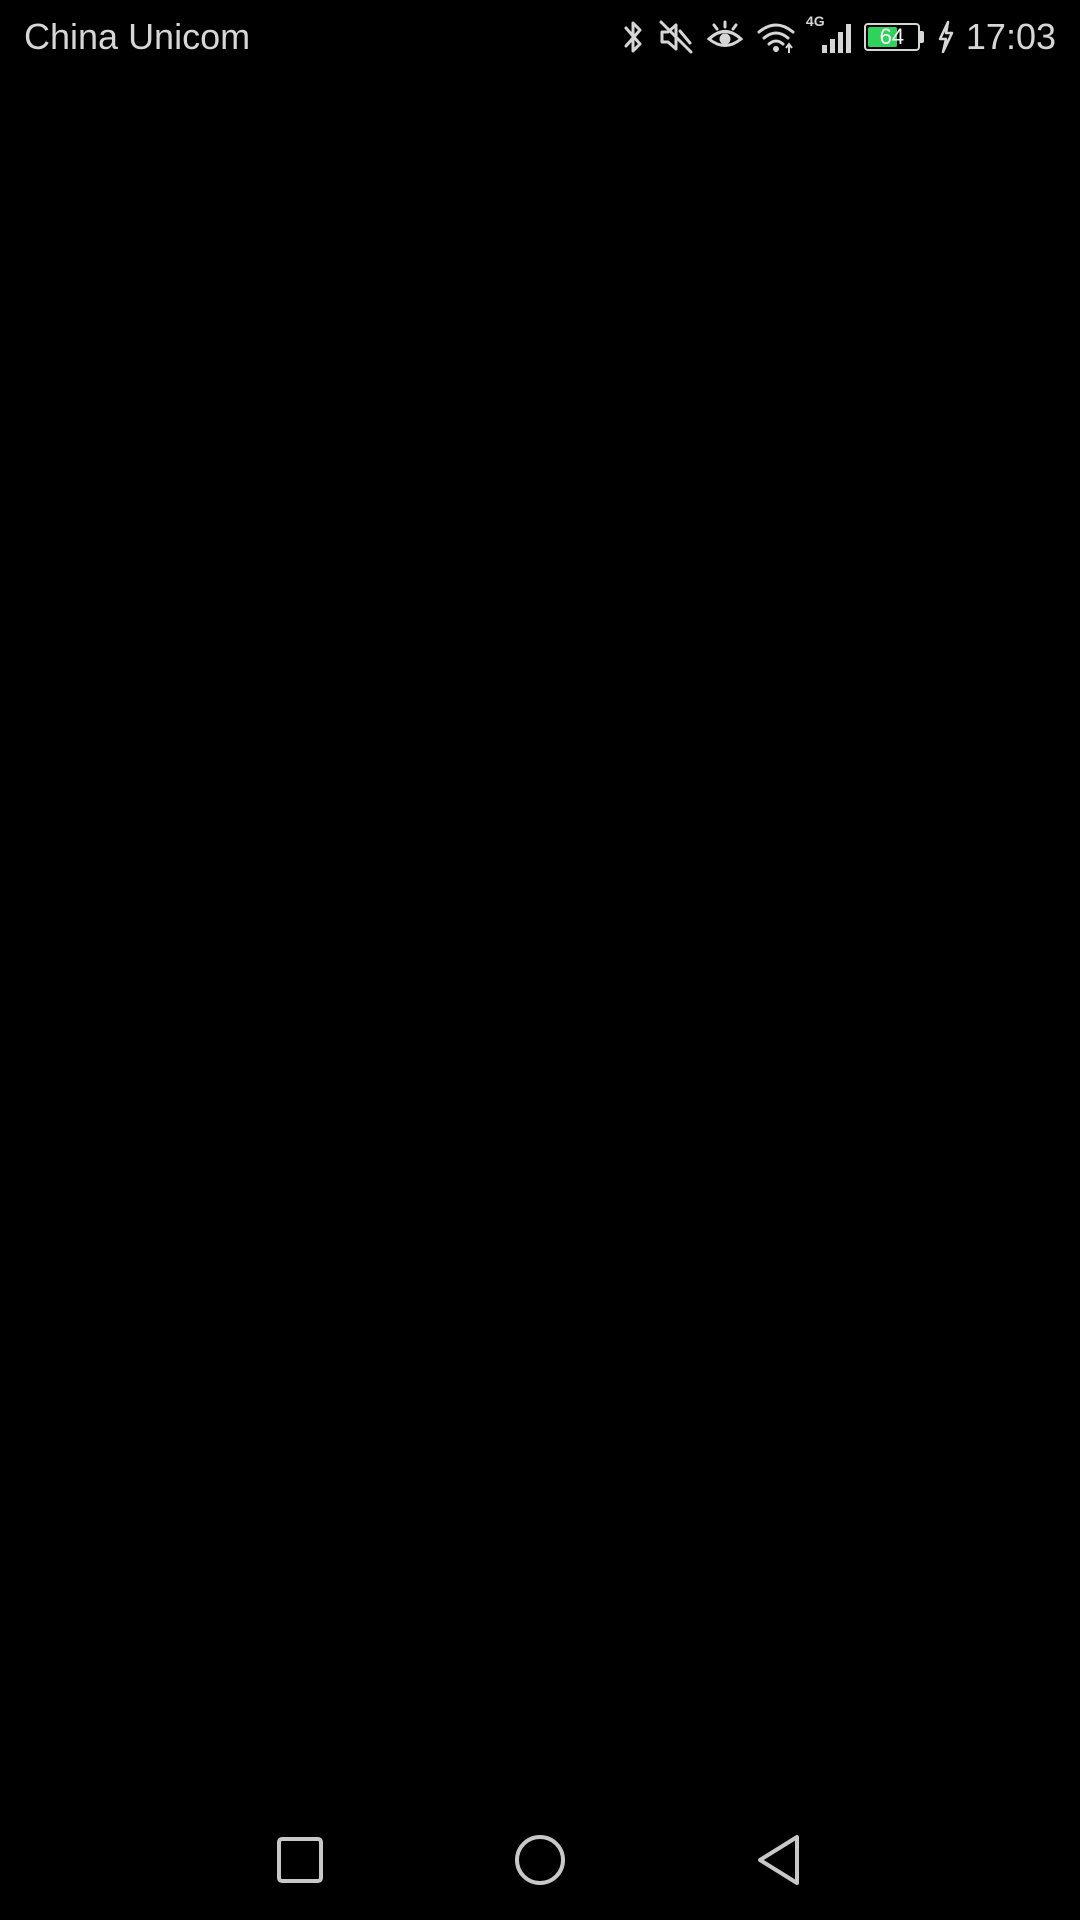 This screenshot has height=1920, width=1080. Describe the element at coordinates (829, 34) in the screenshot. I see `signal-icon: 4G` at that location.